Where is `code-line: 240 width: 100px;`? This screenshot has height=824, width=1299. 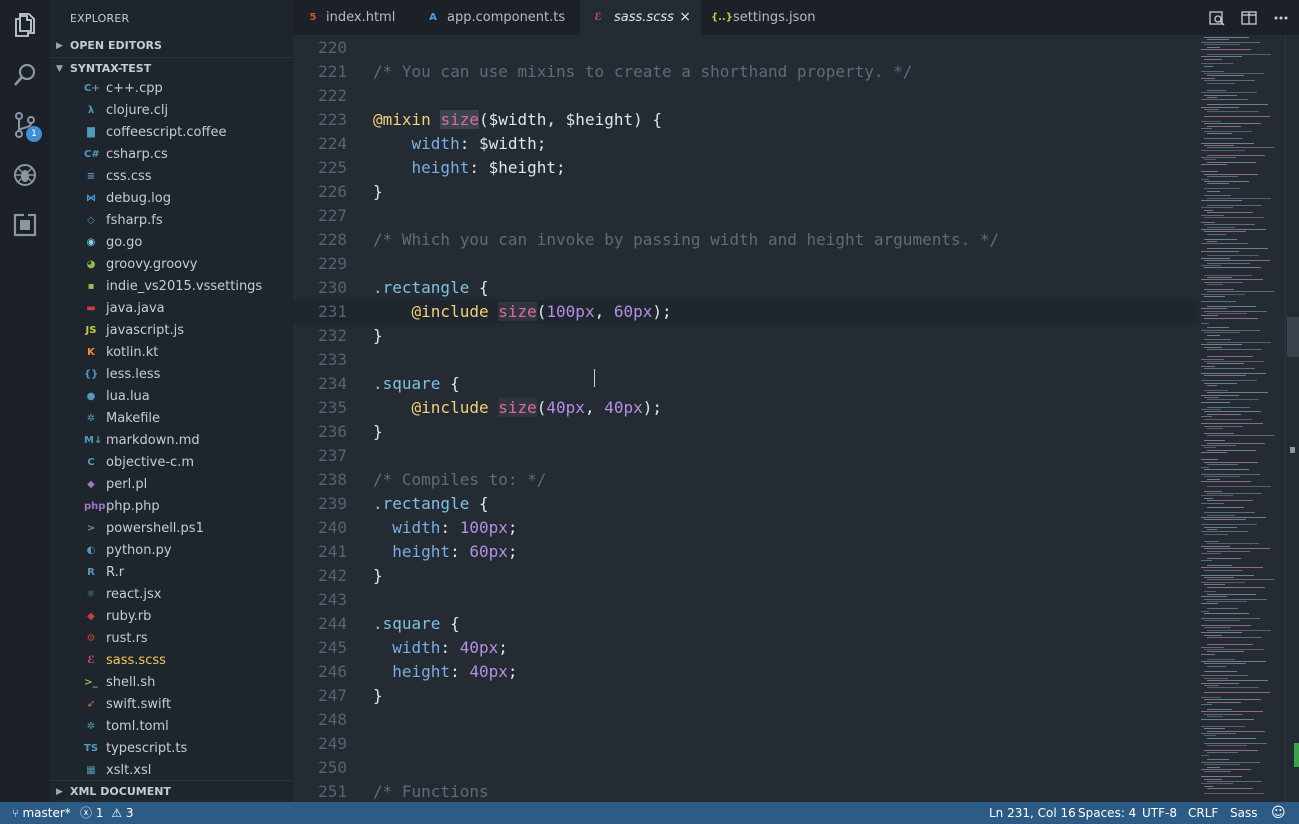 code-line: 240 width: 100px; is located at coordinates (746, 528).